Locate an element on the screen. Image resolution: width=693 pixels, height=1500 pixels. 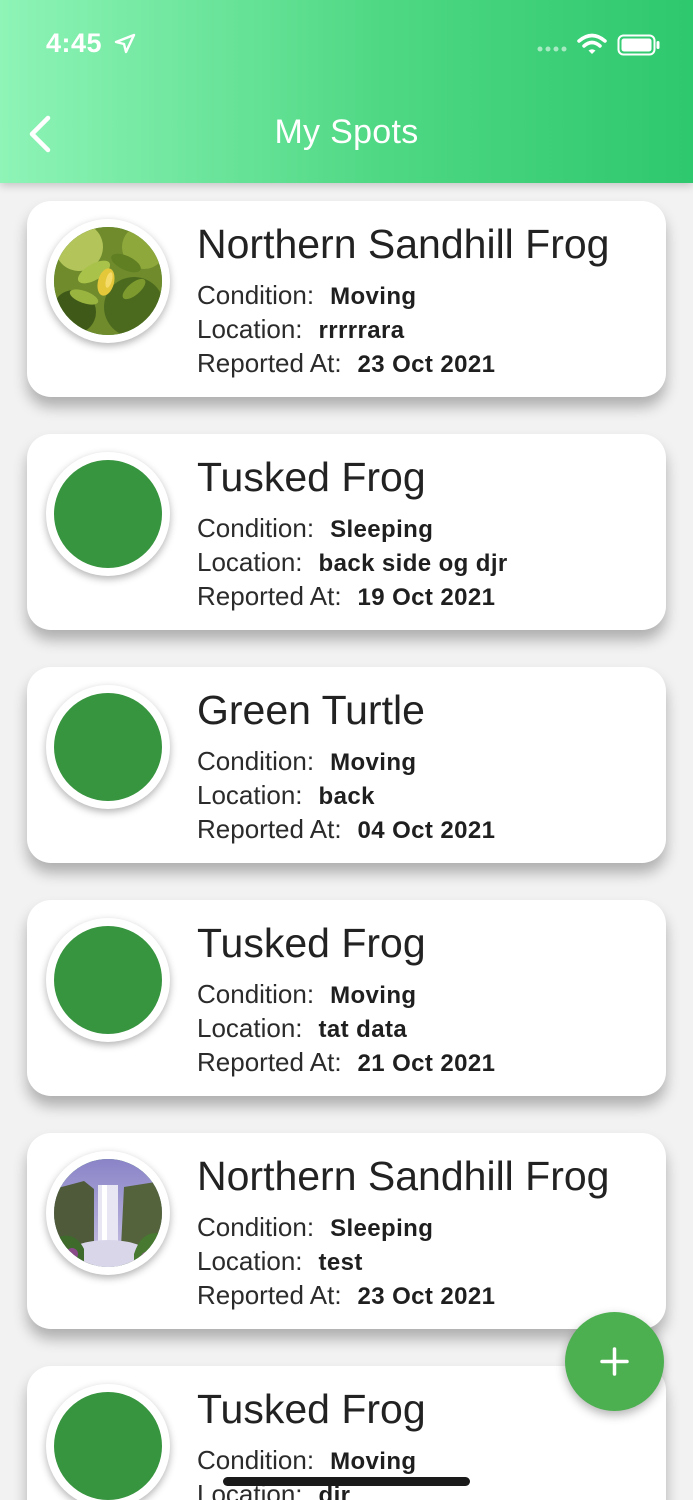
status-time: 4:45 is located at coordinates (74, 43).